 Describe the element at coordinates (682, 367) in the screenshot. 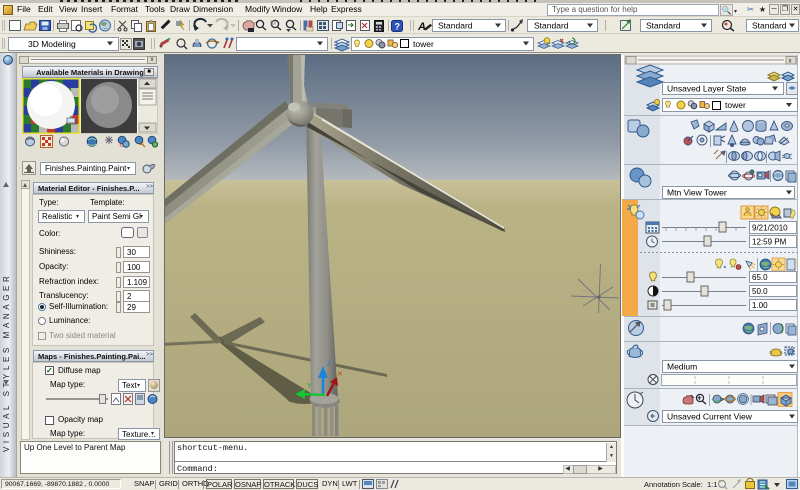

I see `svg-text: Medium` at that location.